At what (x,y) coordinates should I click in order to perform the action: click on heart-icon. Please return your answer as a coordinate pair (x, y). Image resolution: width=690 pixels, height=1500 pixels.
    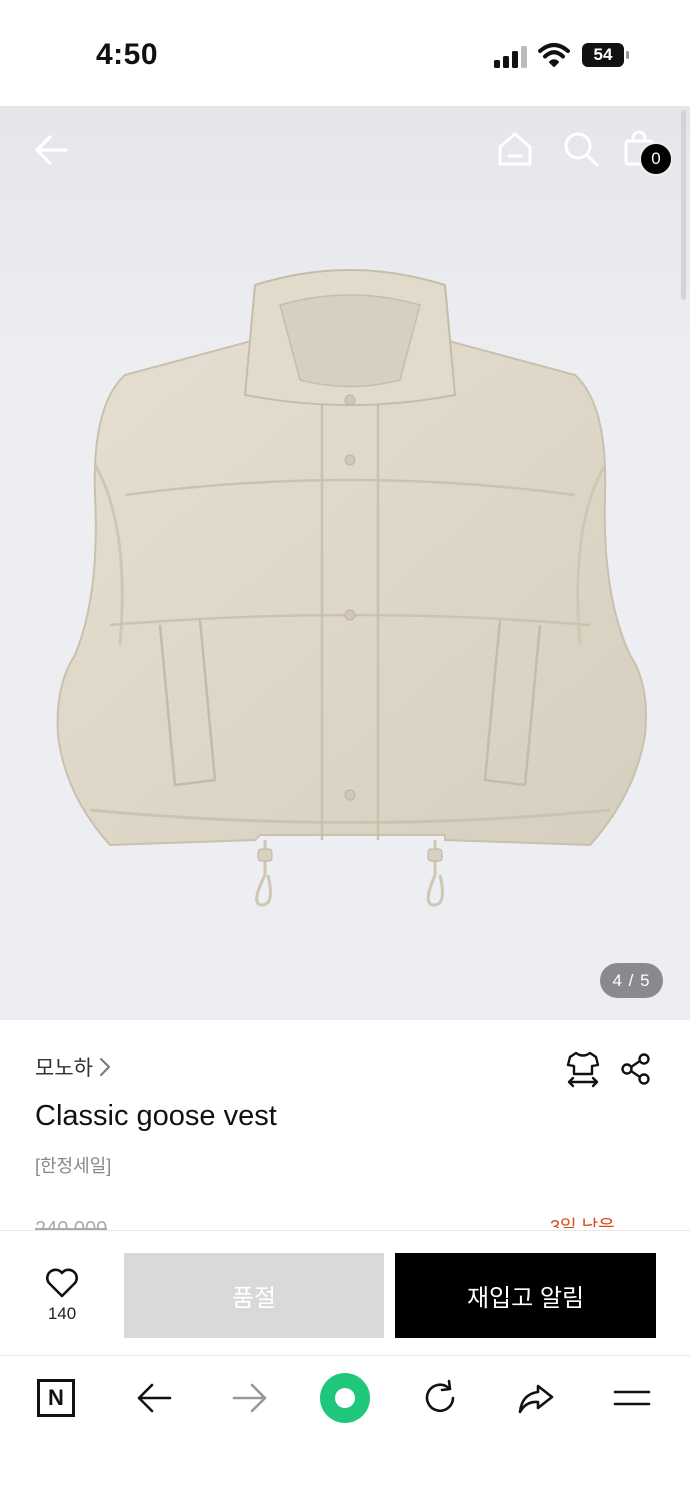
    Looking at the image, I should click on (62, 1283).